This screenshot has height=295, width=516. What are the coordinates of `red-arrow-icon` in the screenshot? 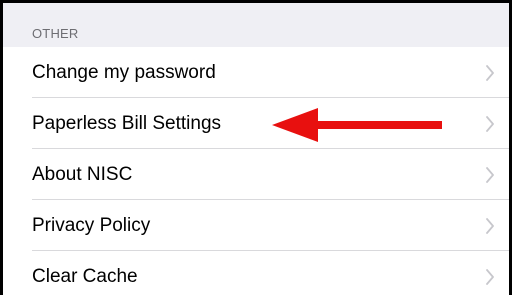 It's located at (357, 125).